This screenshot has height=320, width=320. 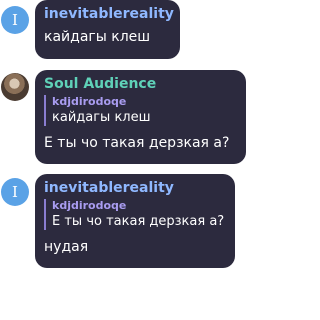 I want to click on message-text: кайдагы клеш, so click(x=97, y=37).